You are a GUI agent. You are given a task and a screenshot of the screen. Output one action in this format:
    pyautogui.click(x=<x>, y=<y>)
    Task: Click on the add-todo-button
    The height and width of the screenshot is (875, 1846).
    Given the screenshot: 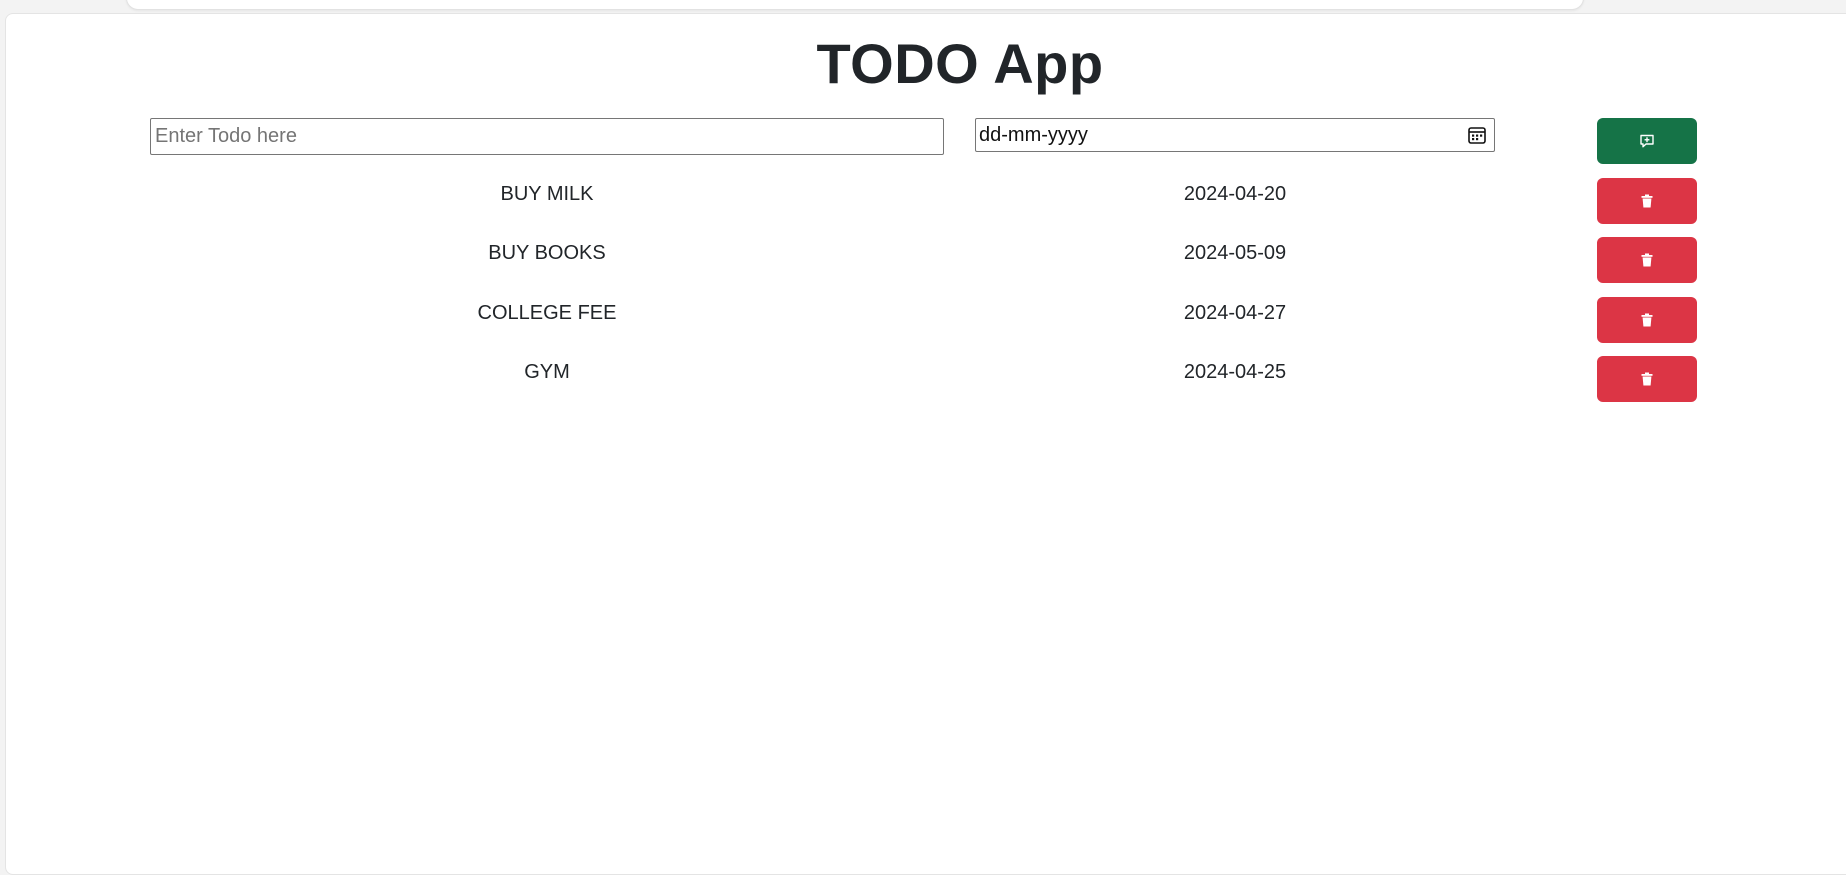 What is the action you would take?
    pyautogui.click(x=1647, y=141)
    